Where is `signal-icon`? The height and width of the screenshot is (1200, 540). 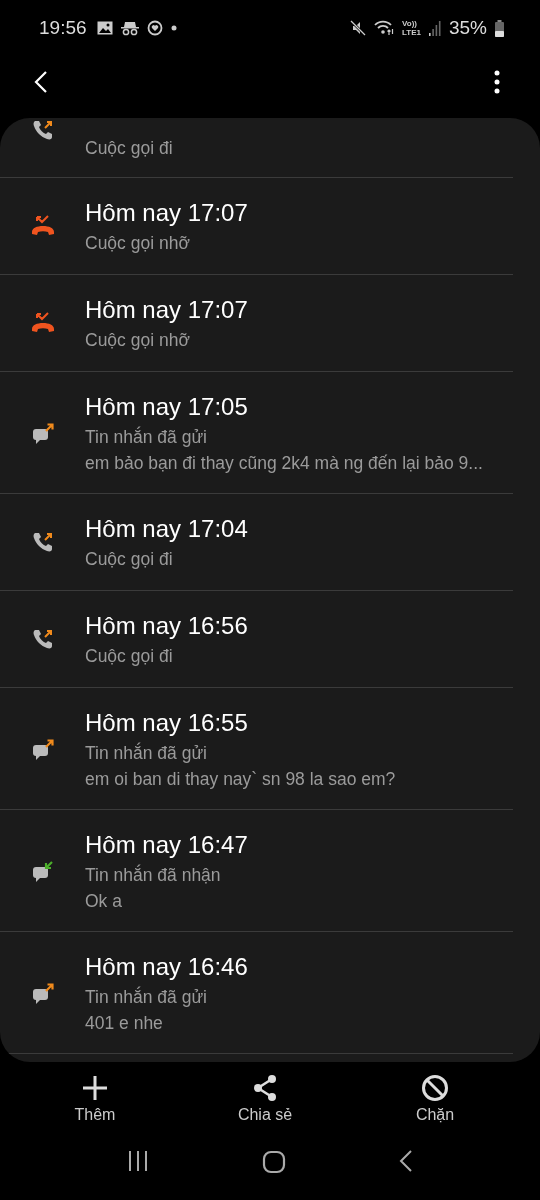
signal-icon is located at coordinates (434, 28).